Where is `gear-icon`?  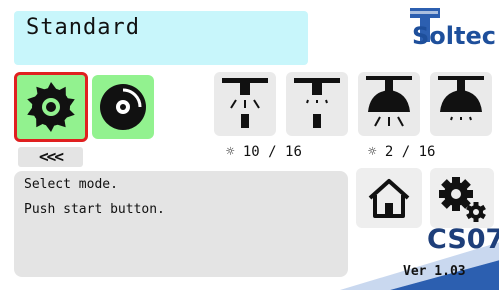 gear-icon is located at coordinates (462, 199).